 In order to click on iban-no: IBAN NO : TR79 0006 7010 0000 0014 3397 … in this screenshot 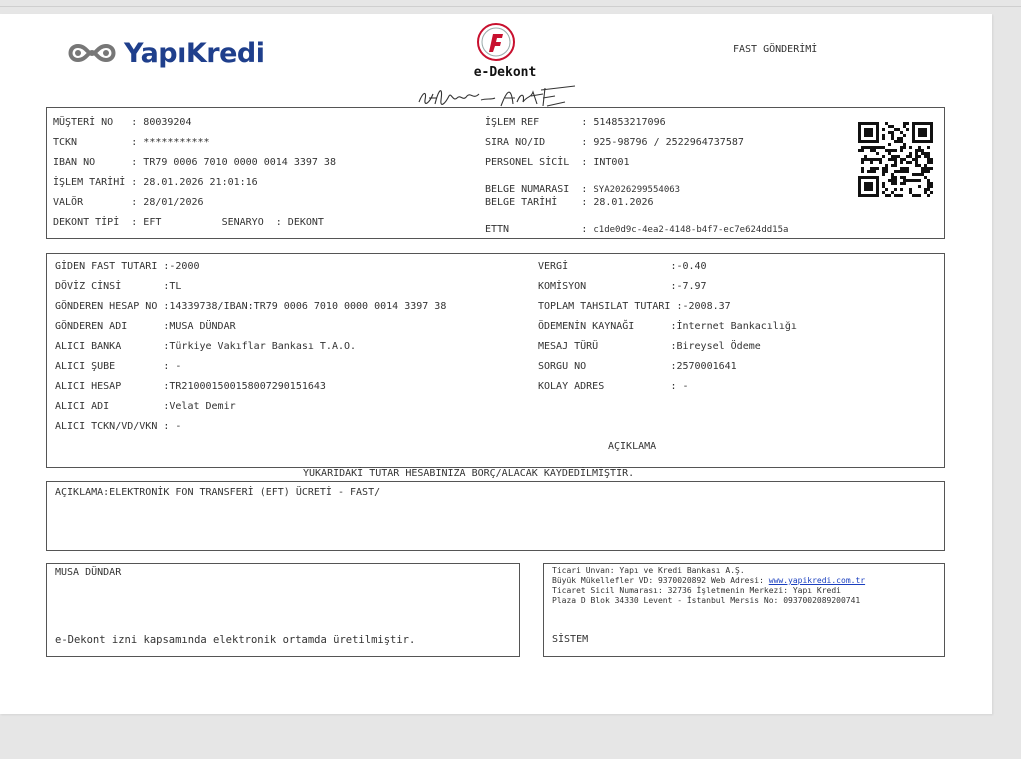, I will do `click(194, 162)`.